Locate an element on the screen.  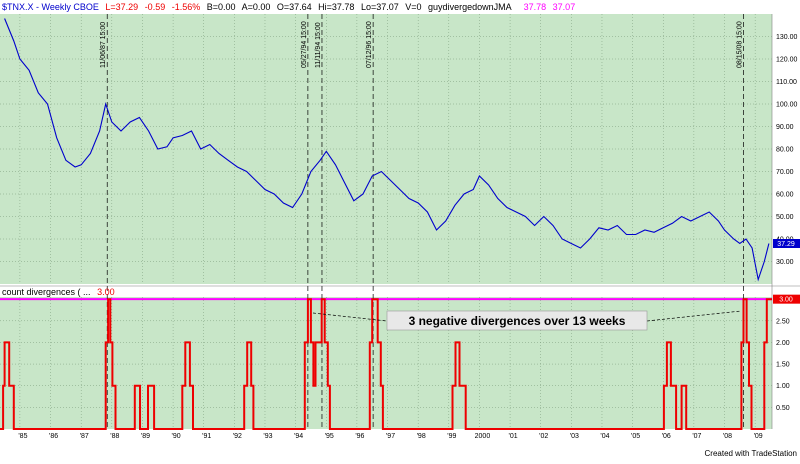
header-last: L=37.29 is located at coordinates (121, 7).